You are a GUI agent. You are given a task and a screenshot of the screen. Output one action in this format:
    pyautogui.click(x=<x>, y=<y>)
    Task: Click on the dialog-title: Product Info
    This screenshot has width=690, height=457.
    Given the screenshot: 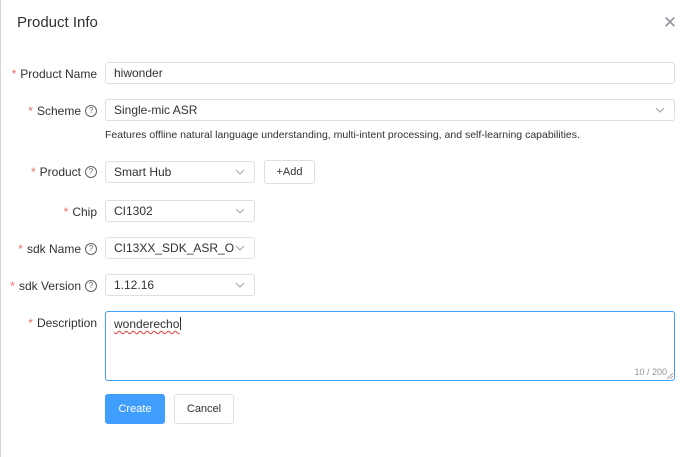 What is the action you would take?
    pyautogui.click(x=57, y=22)
    